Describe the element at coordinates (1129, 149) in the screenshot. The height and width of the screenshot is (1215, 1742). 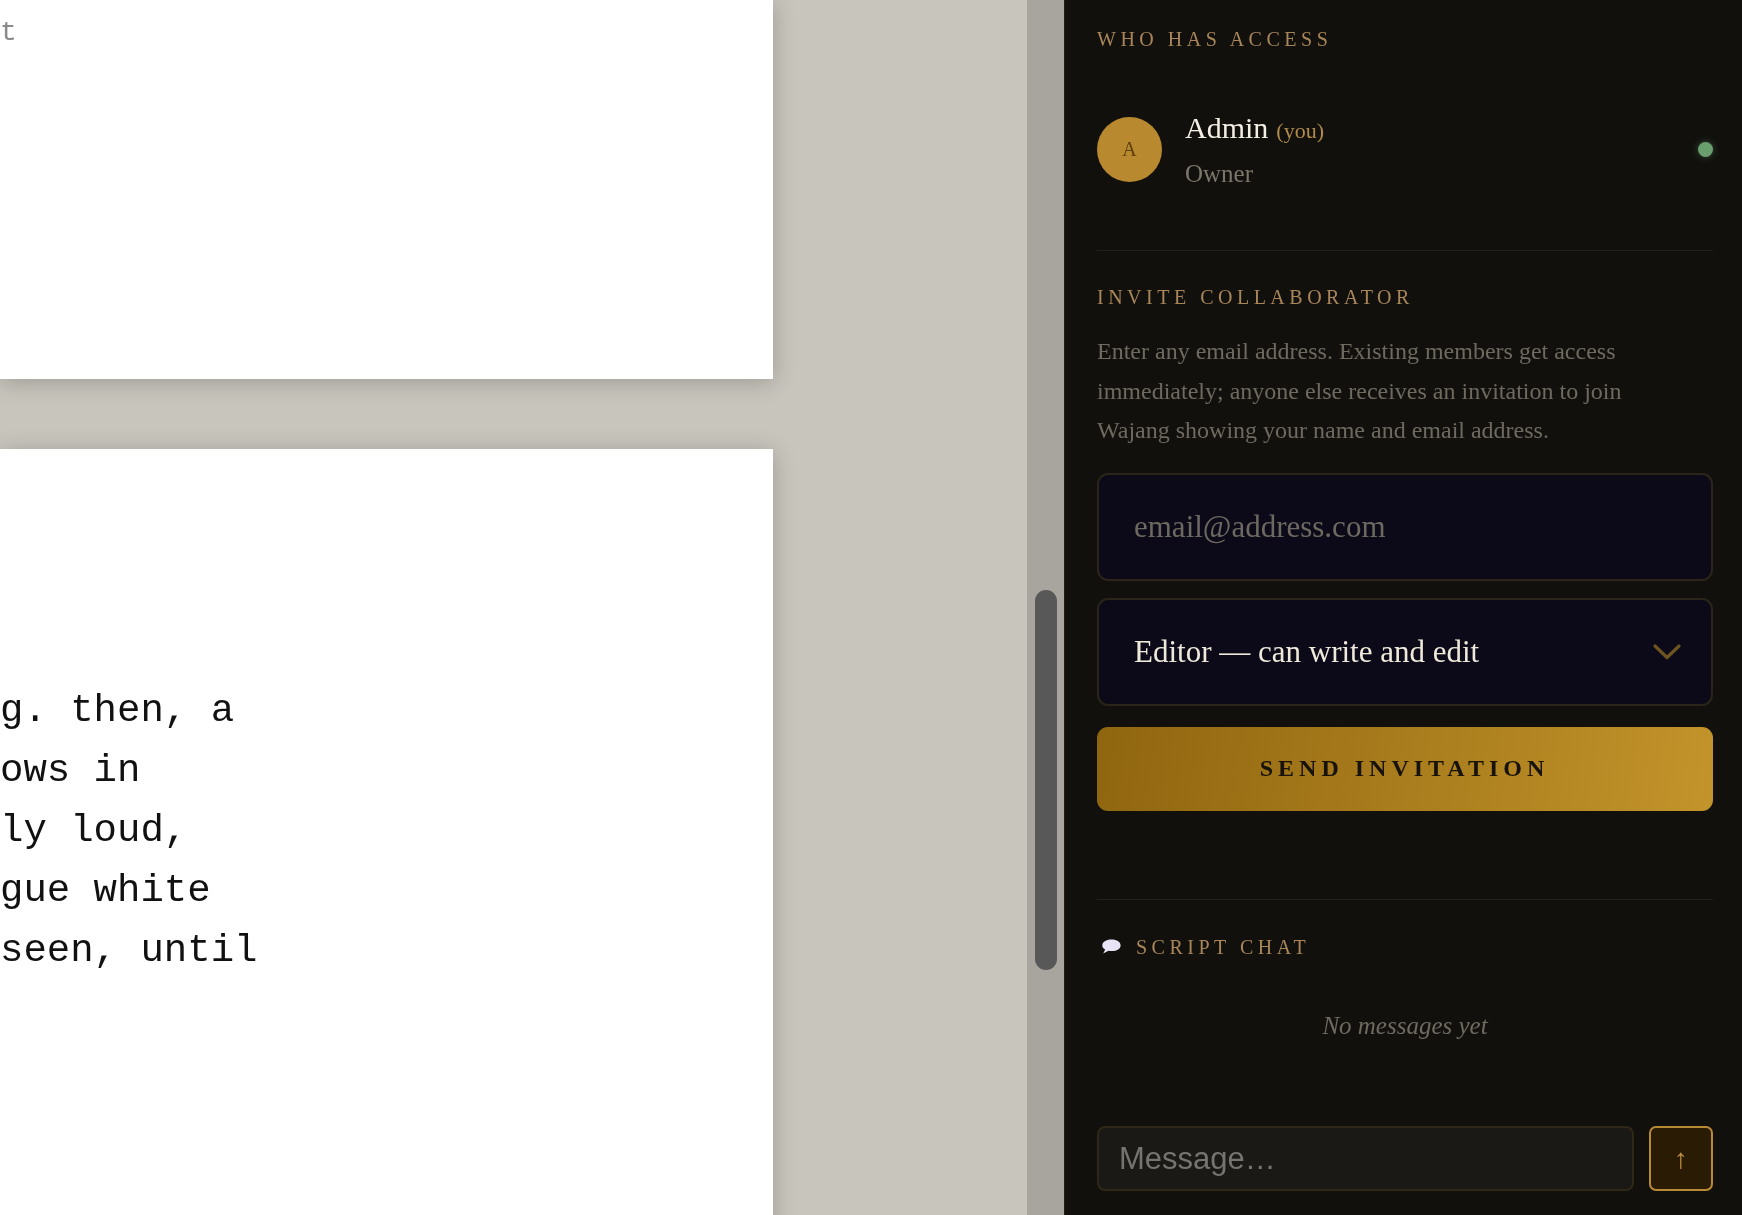
I see `user-avatar: A` at that location.